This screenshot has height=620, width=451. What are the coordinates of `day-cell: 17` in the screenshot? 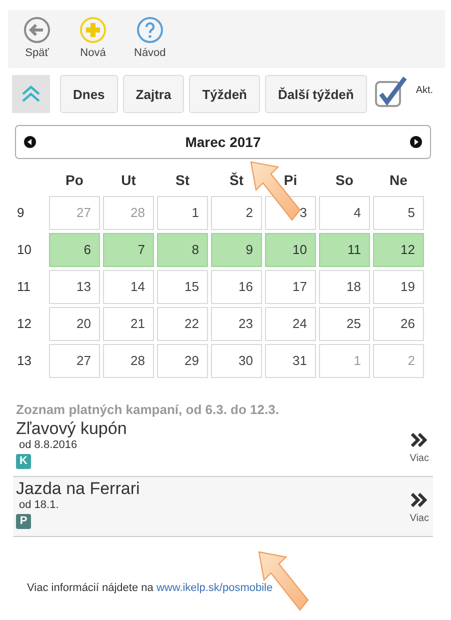 It's located at (290, 287).